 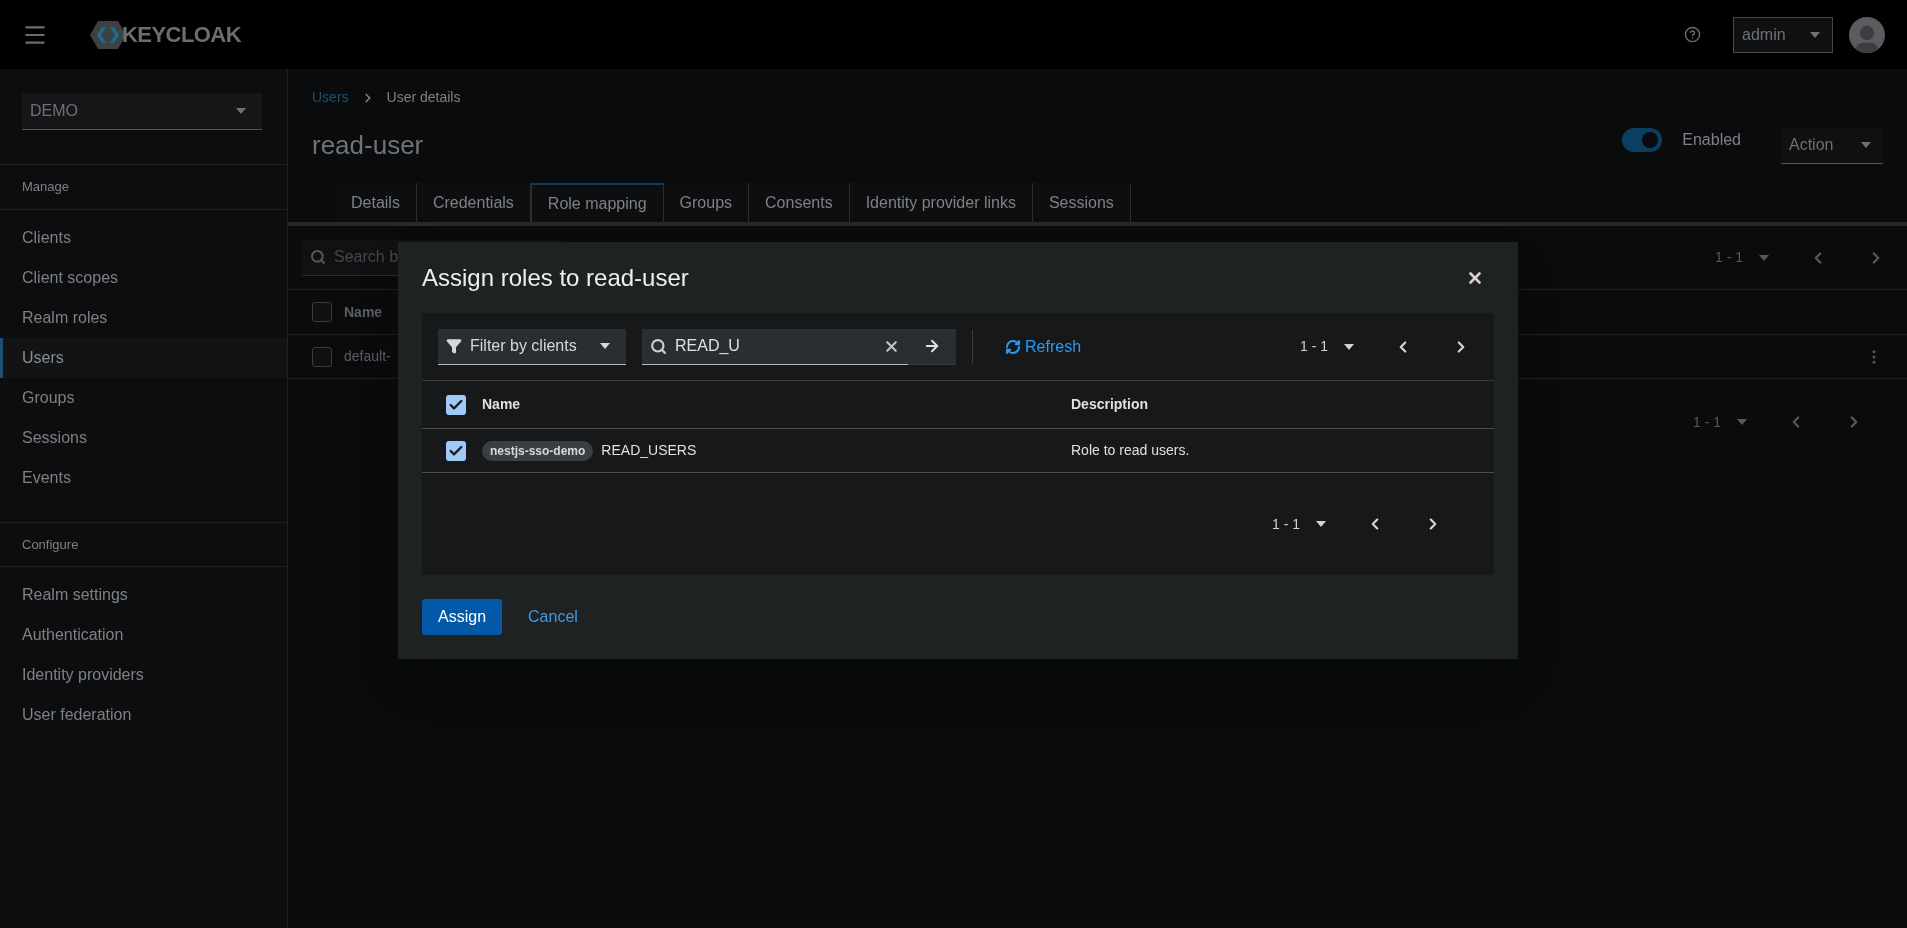 I want to click on realm-select: DEMO, so click(x=142, y=111).